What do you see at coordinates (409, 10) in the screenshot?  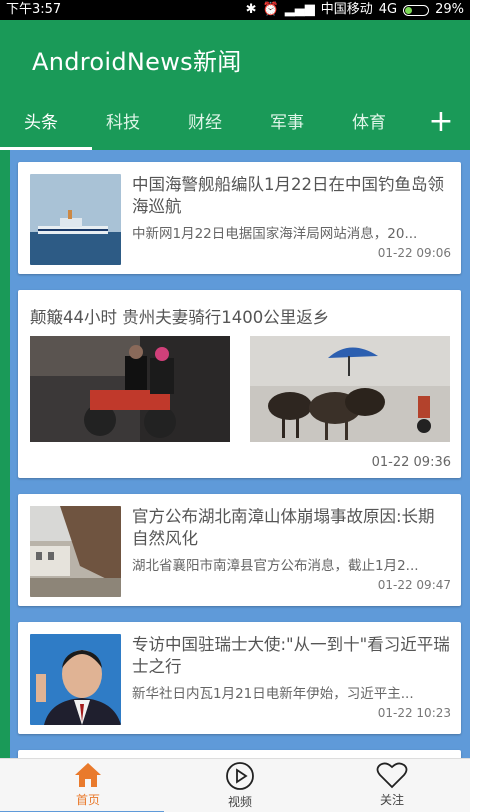 I see `battery-fill` at bounding box center [409, 10].